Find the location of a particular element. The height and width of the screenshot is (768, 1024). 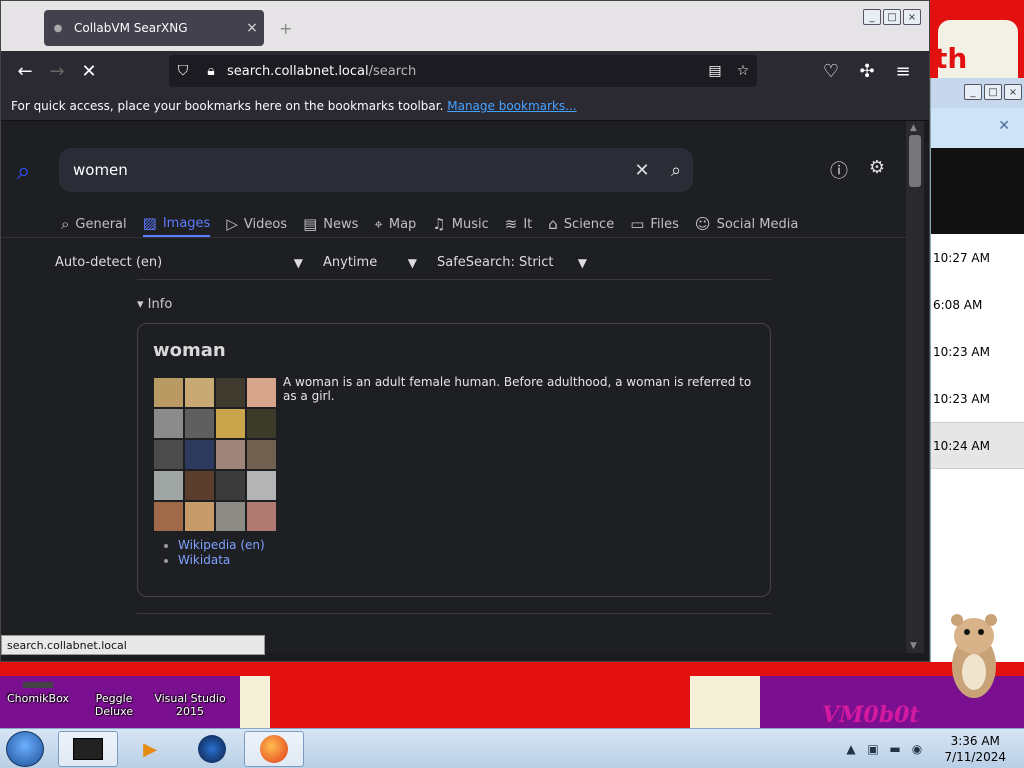

bookmark-star-icon: ☆ is located at coordinates (743, 71).